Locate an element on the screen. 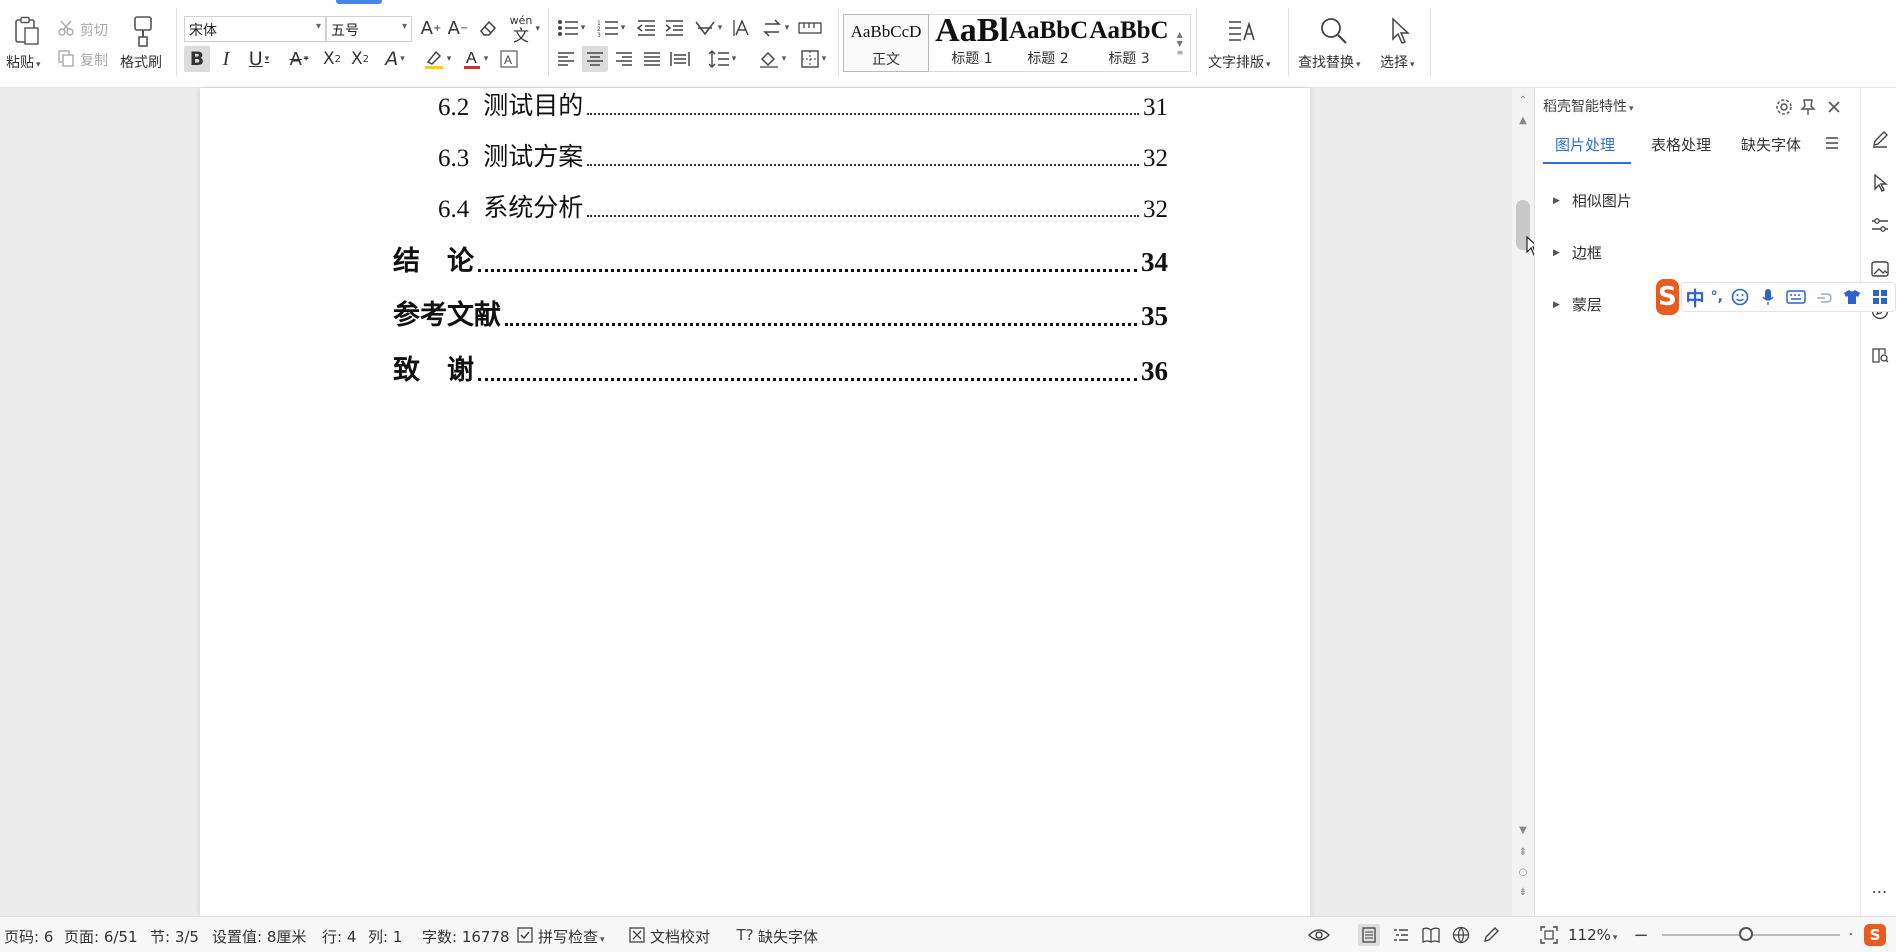  ime-mode-toggle: 中 is located at coordinates (1695, 297).